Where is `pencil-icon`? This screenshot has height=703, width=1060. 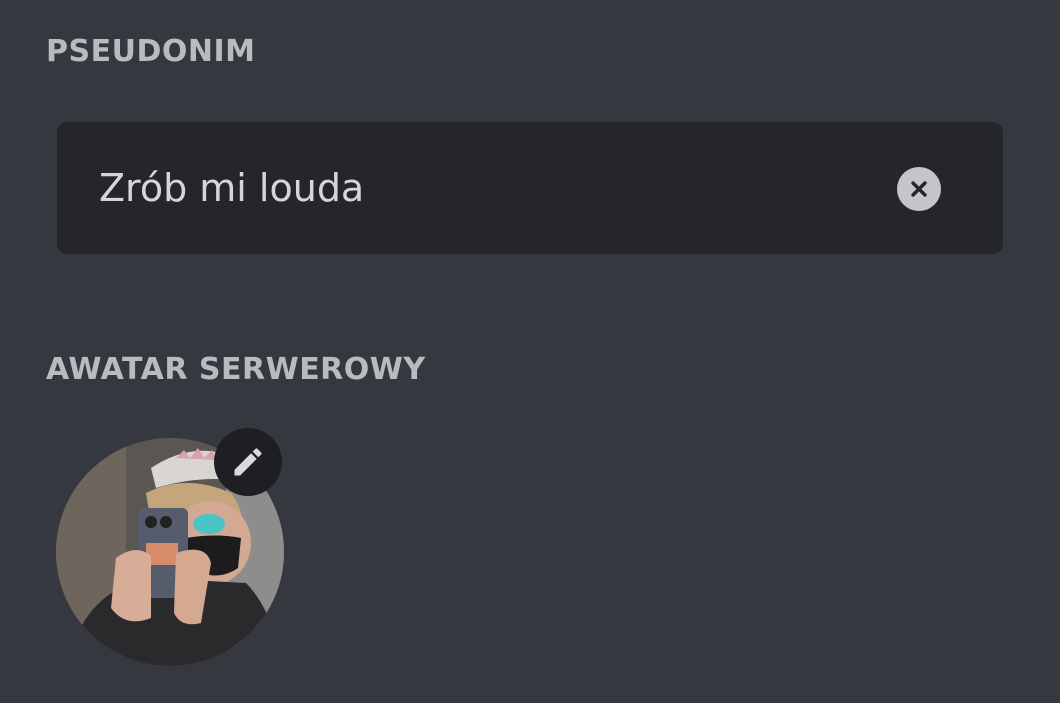
pencil-icon is located at coordinates (248, 462).